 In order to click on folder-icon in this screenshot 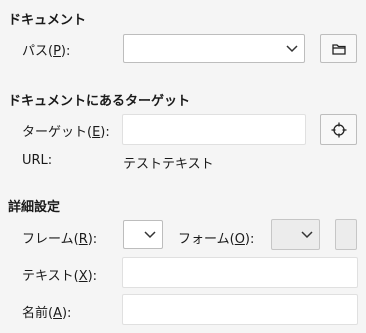, I will do `click(338, 49)`.